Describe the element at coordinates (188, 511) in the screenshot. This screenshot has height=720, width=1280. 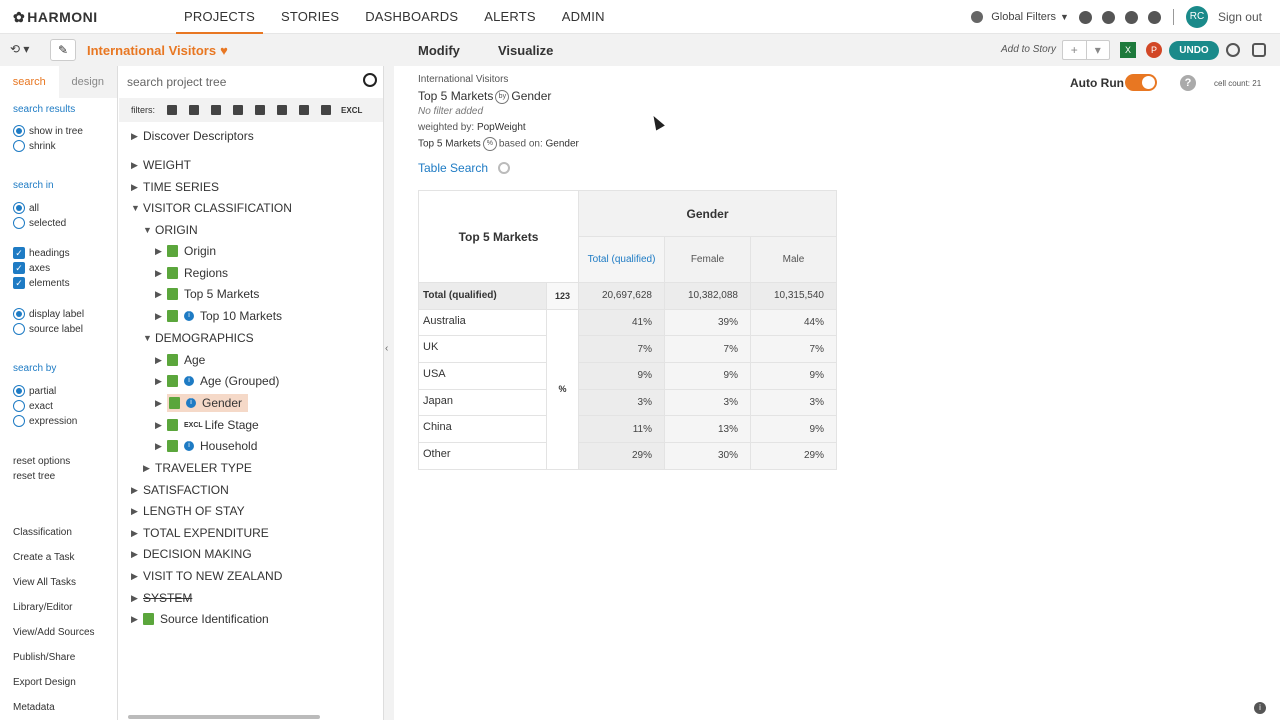
I see `tree-node-length-of-stay: ▶ LENGTH OF STAY` at that location.